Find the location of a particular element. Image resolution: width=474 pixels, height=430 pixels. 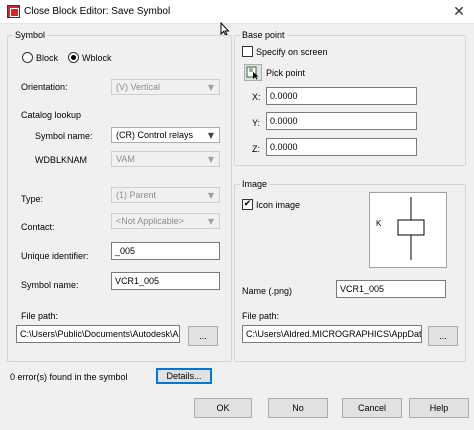

unique-identifier-input: _005 is located at coordinates (165, 251).